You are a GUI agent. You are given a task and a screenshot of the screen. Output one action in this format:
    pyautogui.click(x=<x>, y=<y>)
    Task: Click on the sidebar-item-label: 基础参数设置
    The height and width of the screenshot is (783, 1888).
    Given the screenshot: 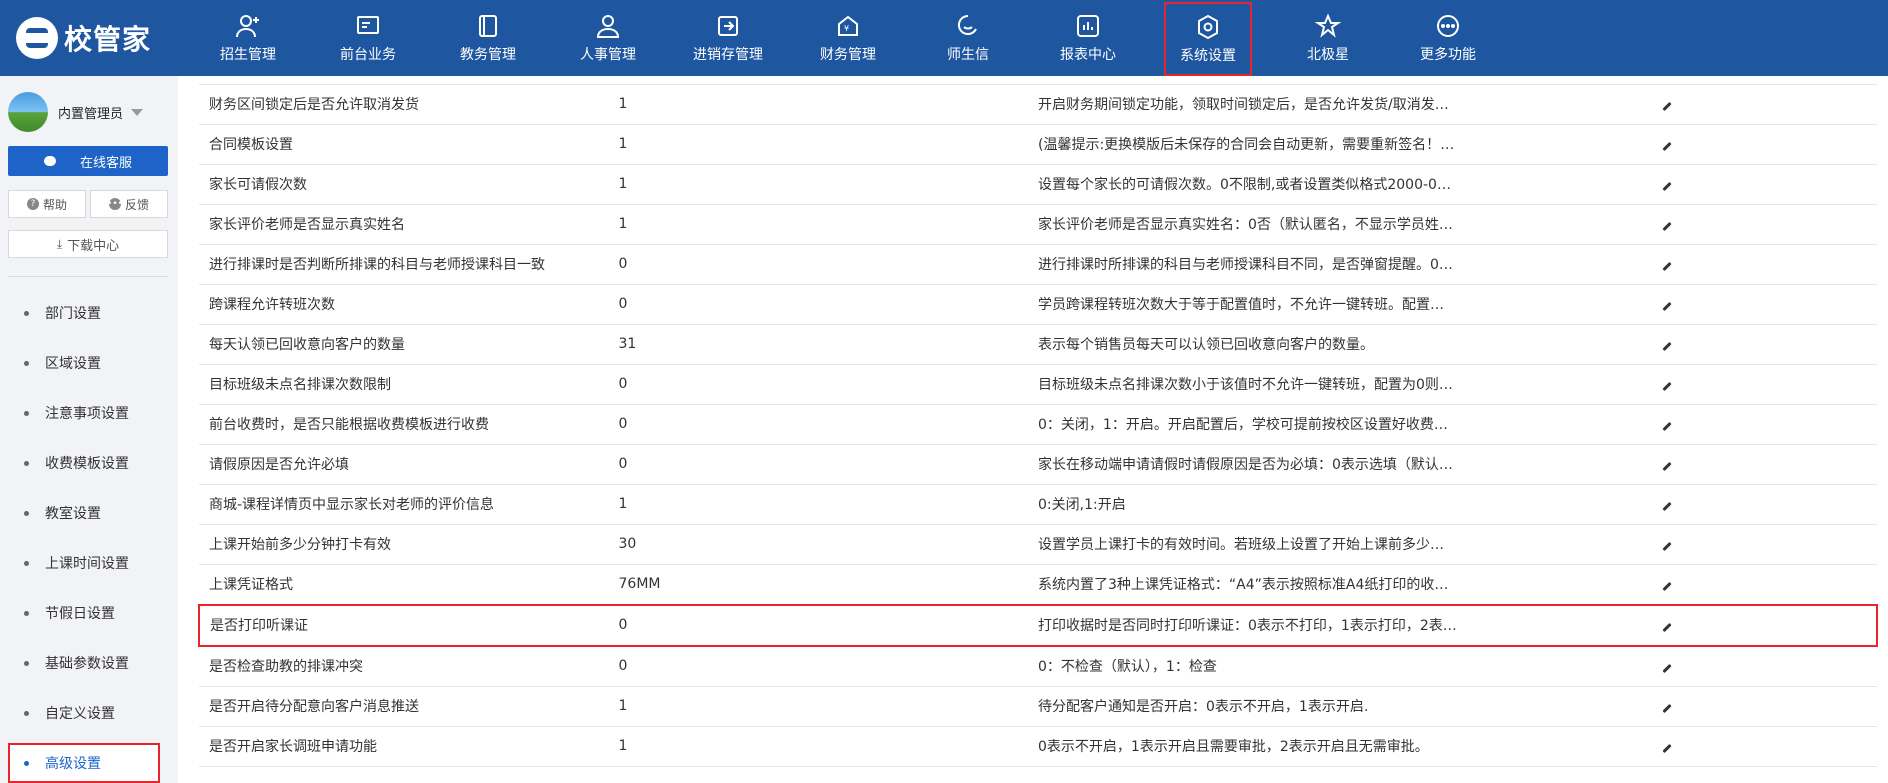 What is the action you would take?
    pyautogui.click(x=87, y=664)
    